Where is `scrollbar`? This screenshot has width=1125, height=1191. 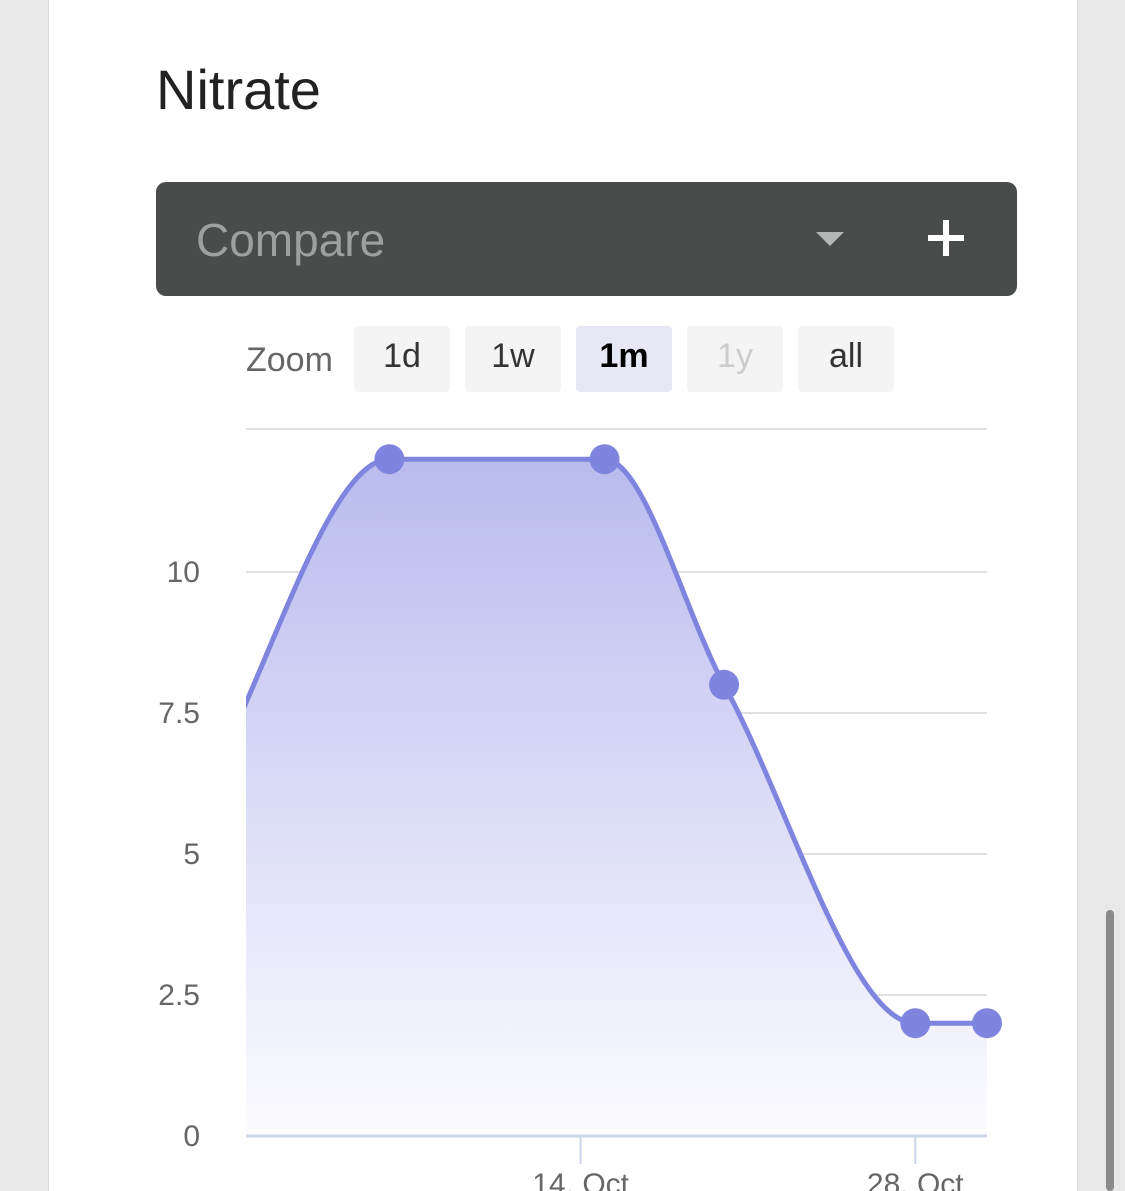
scrollbar is located at coordinates (1110, 1050).